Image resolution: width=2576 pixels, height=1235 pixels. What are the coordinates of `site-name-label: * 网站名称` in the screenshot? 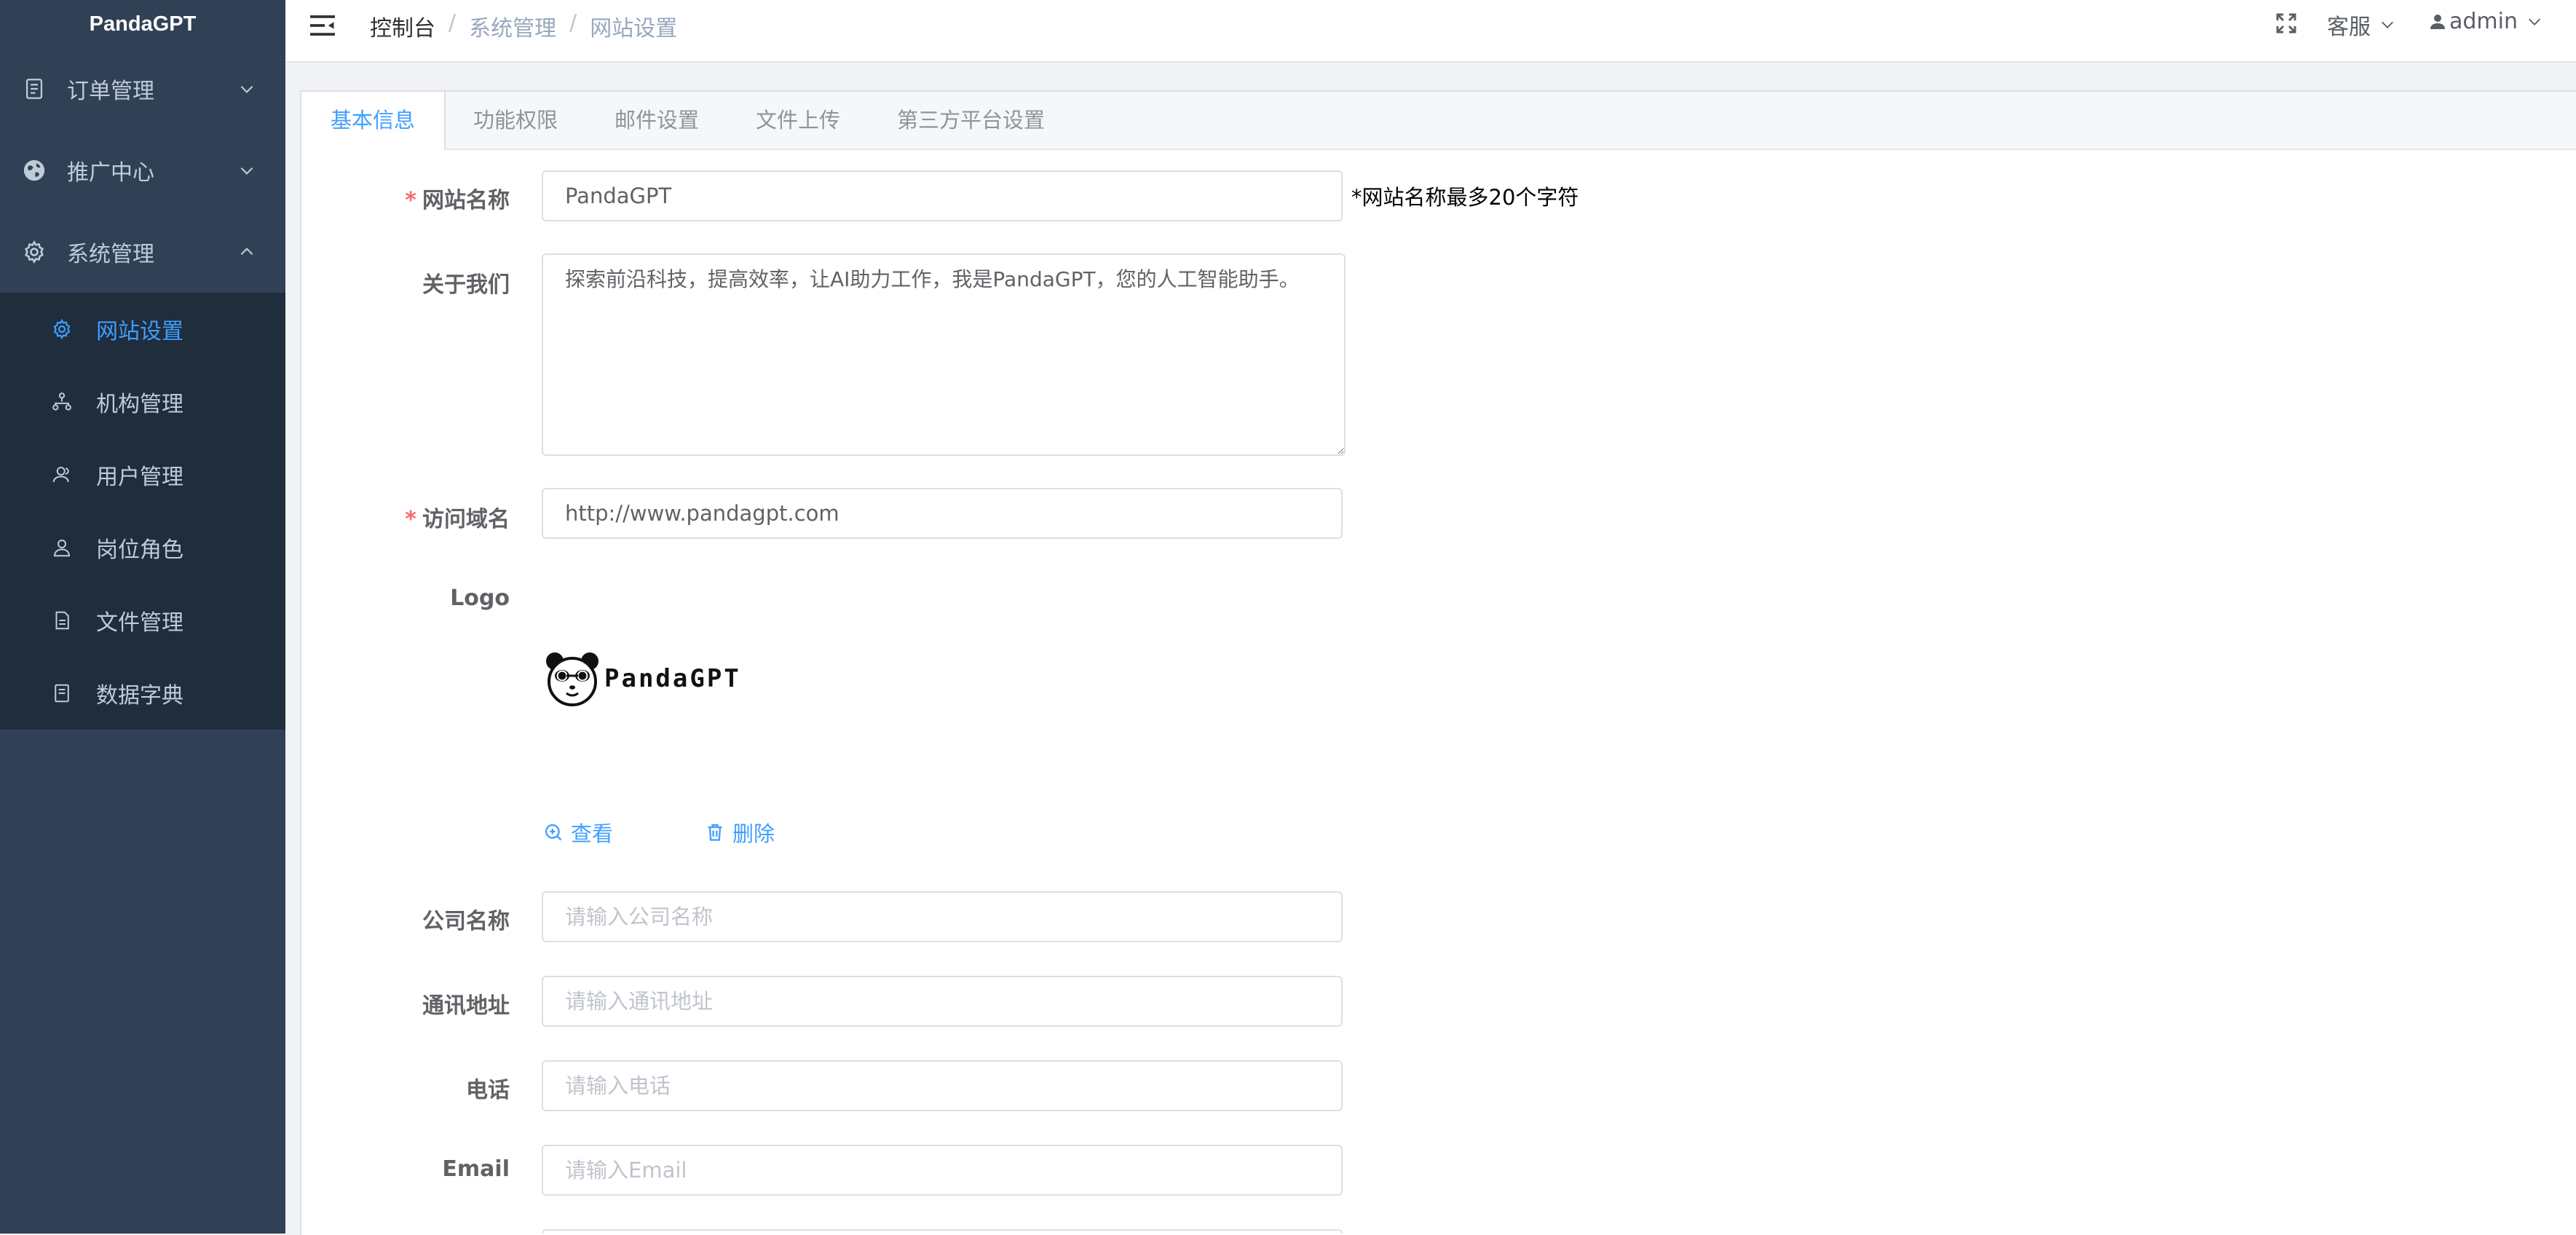 It's located at (458, 200).